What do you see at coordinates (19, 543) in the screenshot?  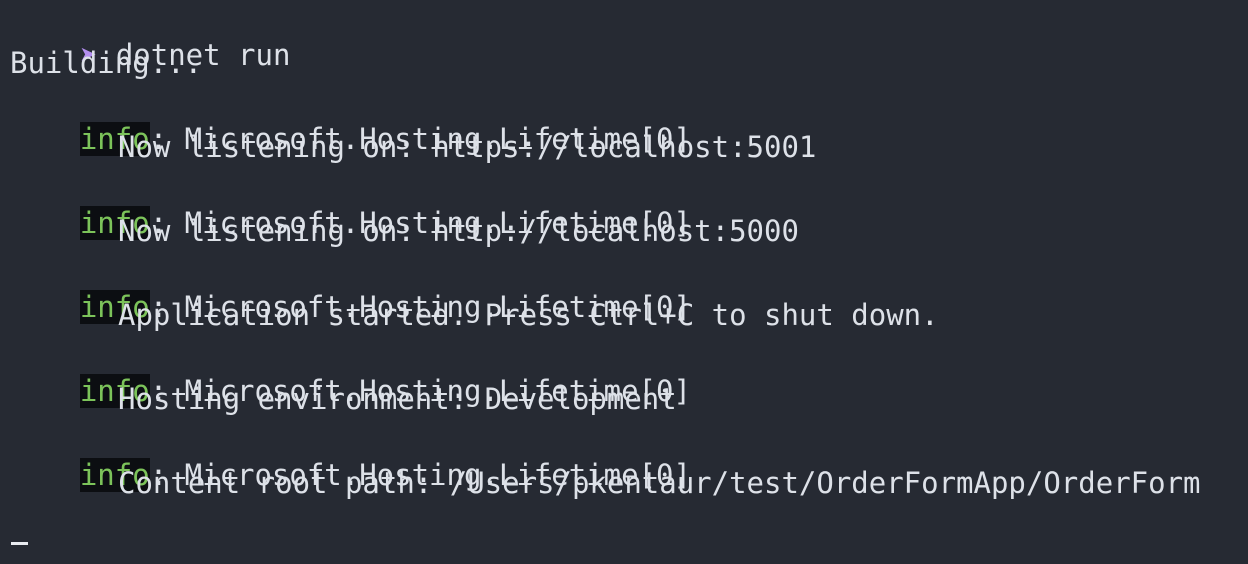 I see `text-cursor` at bounding box center [19, 543].